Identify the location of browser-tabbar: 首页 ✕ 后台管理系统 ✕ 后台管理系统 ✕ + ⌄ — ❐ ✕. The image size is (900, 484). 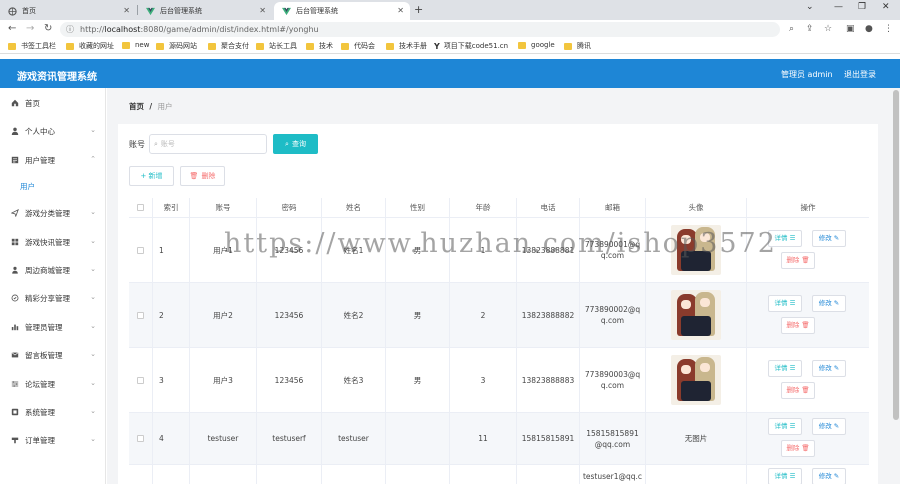
(450, 10).